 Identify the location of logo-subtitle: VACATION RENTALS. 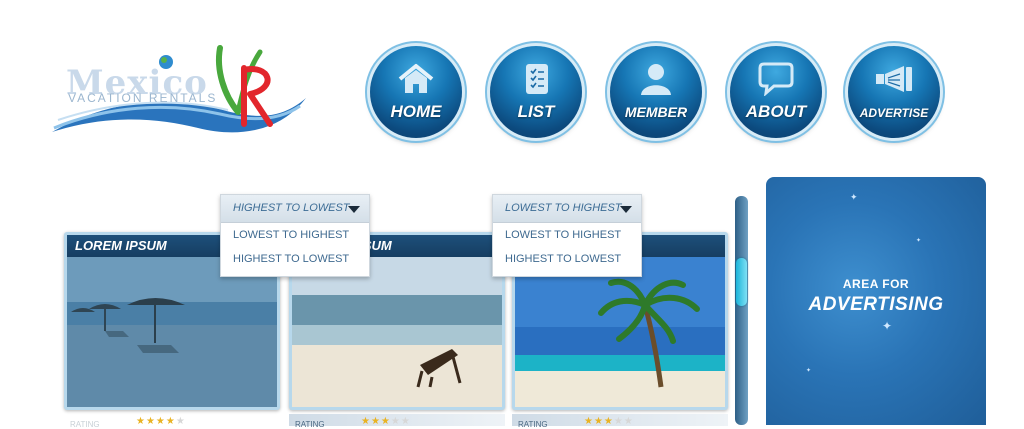
(143, 98).